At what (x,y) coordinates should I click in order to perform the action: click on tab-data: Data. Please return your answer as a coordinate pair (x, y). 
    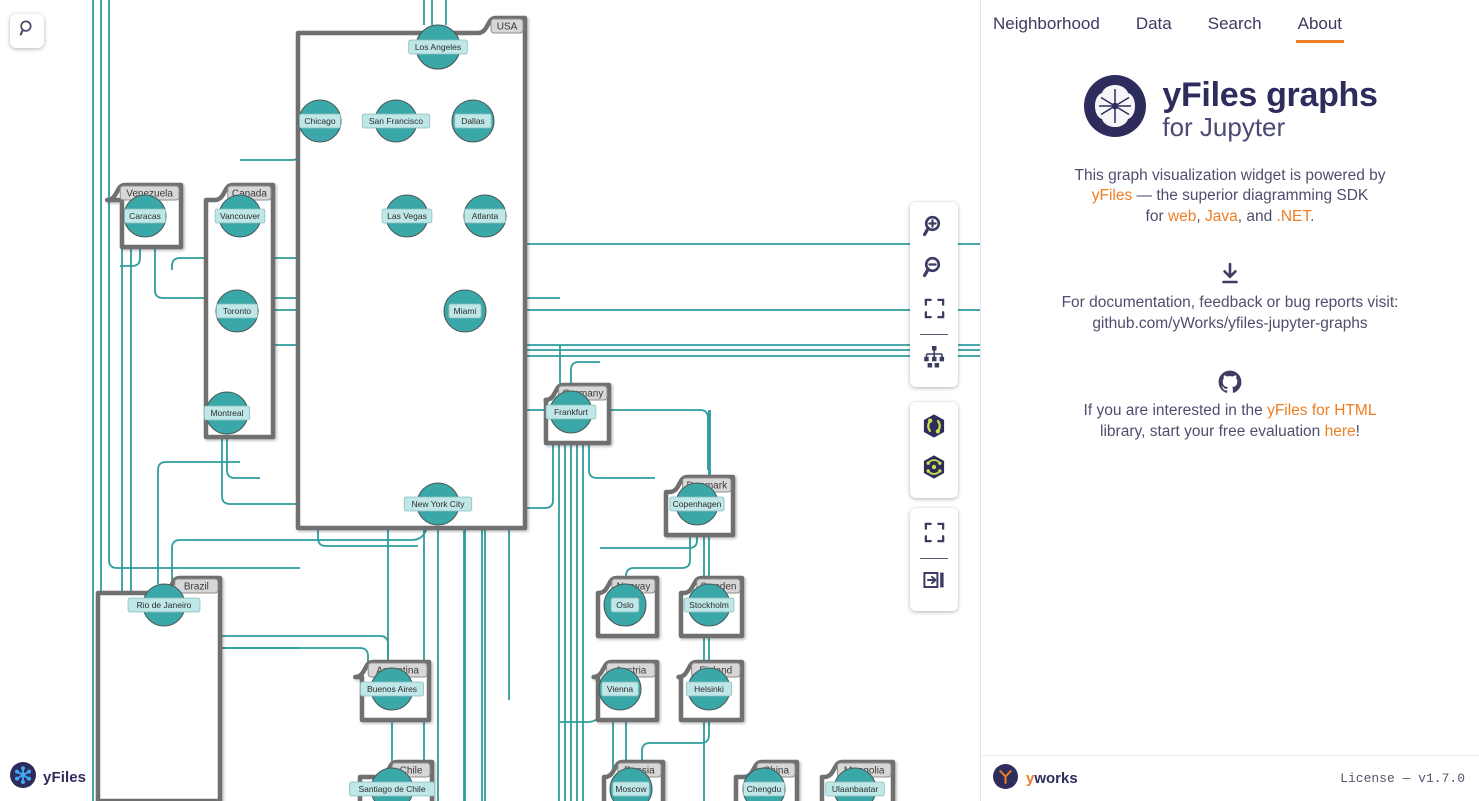
    Looking at the image, I should click on (1154, 27).